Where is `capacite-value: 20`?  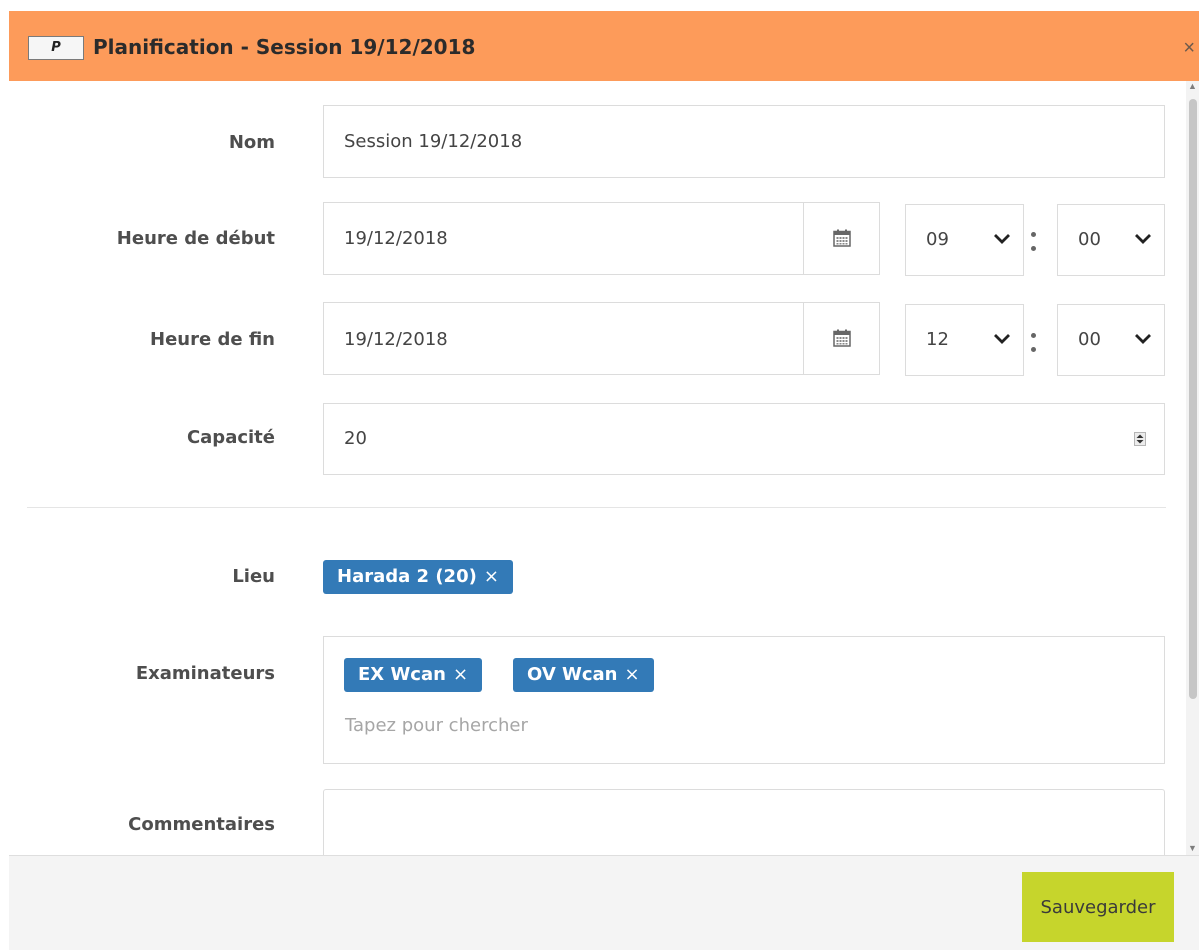 capacite-value: 20 is located at coordinates (355, 438).